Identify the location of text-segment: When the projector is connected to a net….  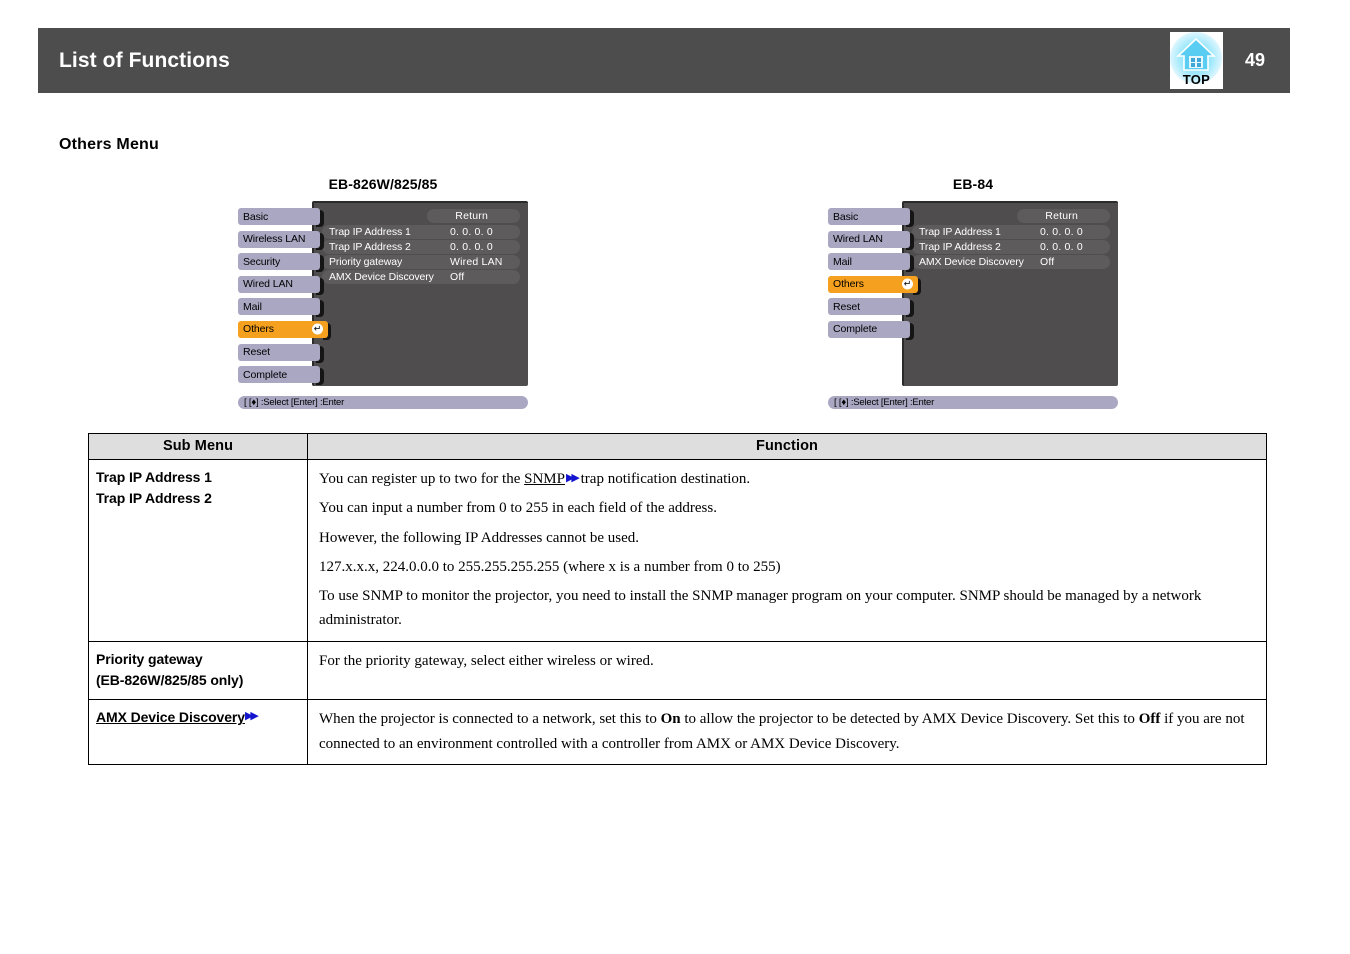
(490, 719).